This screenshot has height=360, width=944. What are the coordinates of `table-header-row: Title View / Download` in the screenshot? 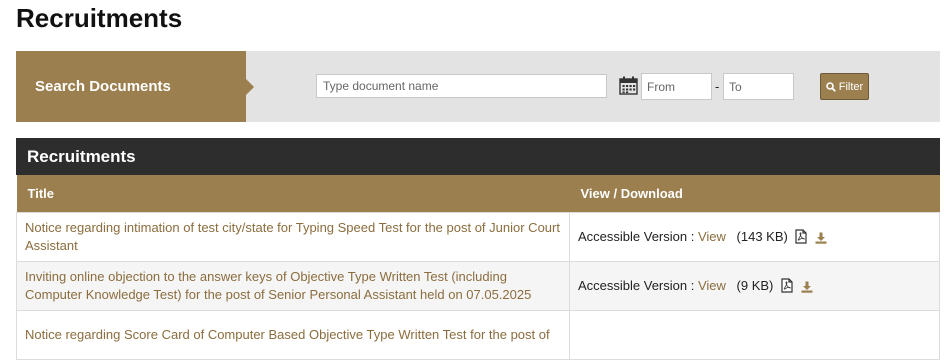 It's located at (478, 193).